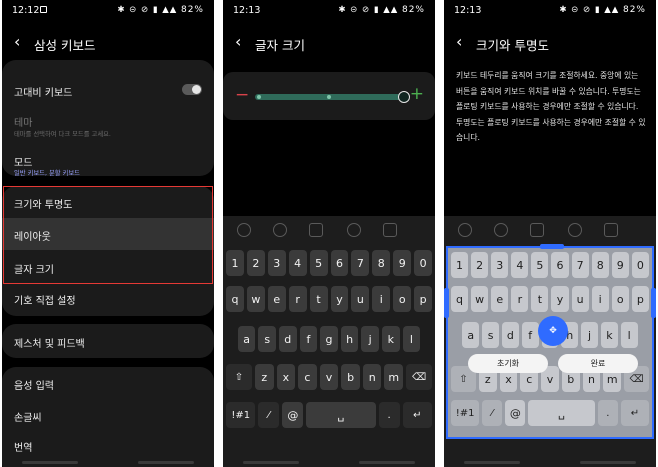 This screenshot has width=658, height=467. Describe the element at coordinates (318, 299) in the screenshot. I see `key-t: t` at that location.